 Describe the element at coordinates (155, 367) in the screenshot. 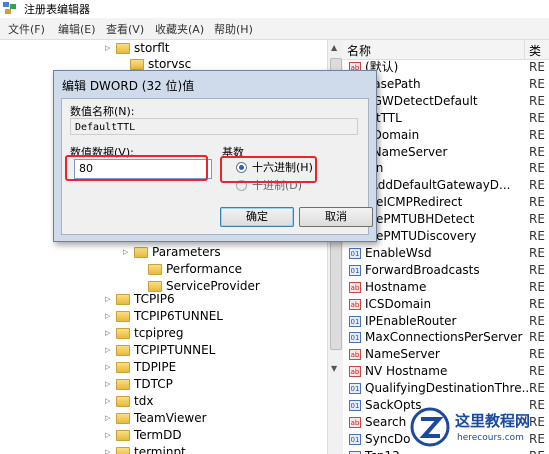

I see `tree-item-label: TDPIPE` at that location.